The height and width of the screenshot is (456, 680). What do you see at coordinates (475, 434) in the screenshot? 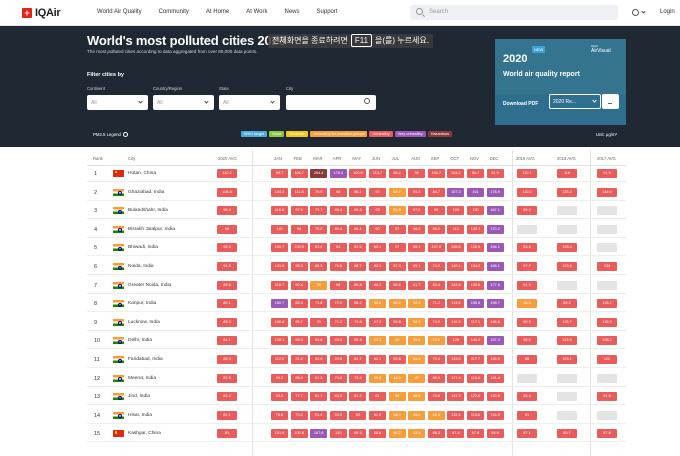
I see `pm25-value-cell: 67.5` at bounding box center [475, 434].